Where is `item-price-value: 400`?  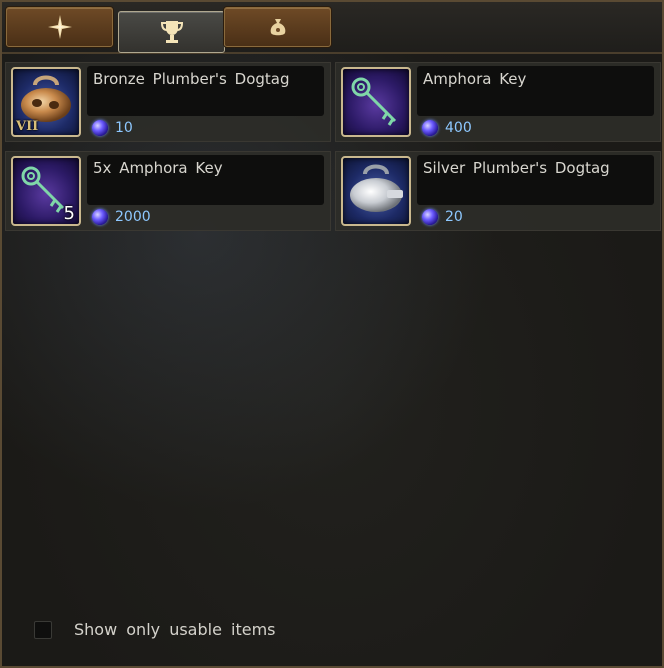
item-price-value: 400 is located at coordinates (458, 128).